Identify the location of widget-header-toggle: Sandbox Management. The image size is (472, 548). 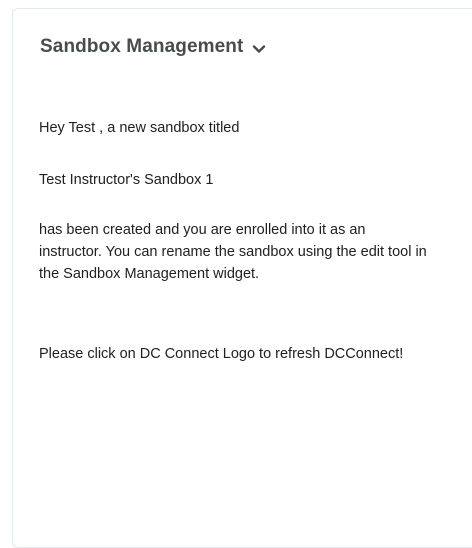
(153, 47).